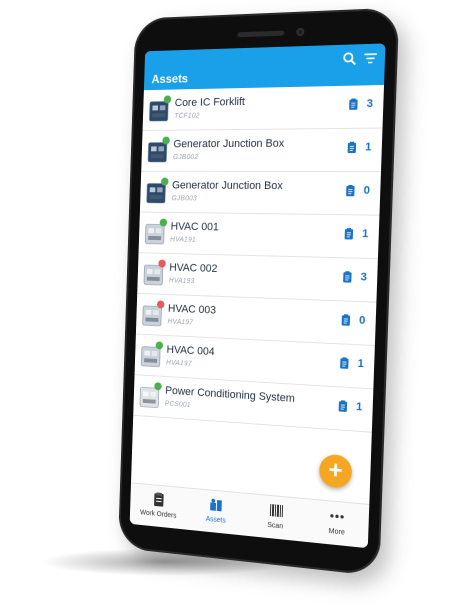 This screenshot has width=472, height=610. What do you see at coordinates (216, 520) in the screenshot?
I see `nav-label: Assets` at bounding box center [216, 520].